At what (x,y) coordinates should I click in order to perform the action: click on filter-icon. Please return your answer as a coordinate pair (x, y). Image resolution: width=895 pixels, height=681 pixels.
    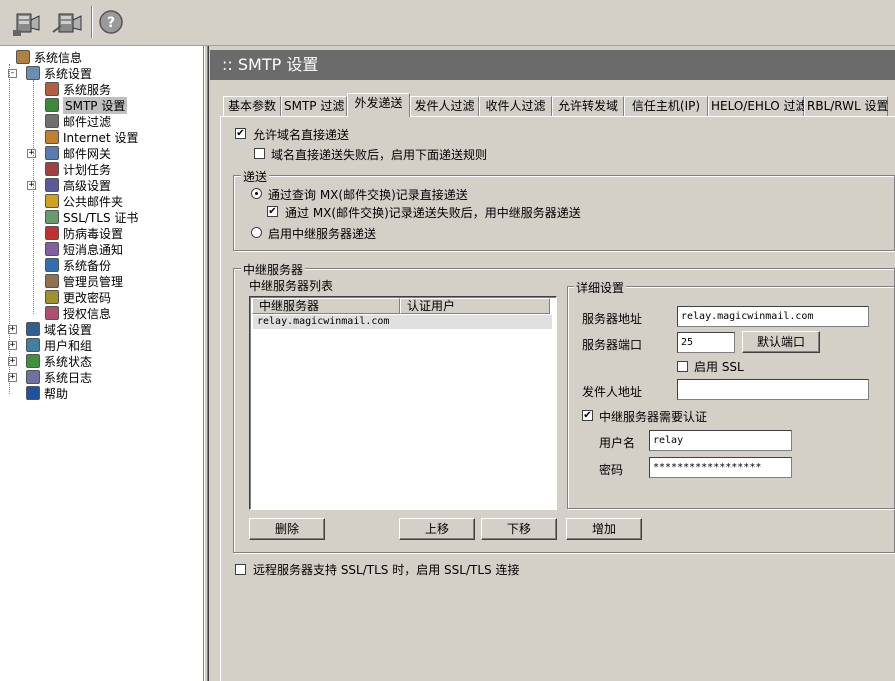
    Looking at the image, I should click on (52, 121).